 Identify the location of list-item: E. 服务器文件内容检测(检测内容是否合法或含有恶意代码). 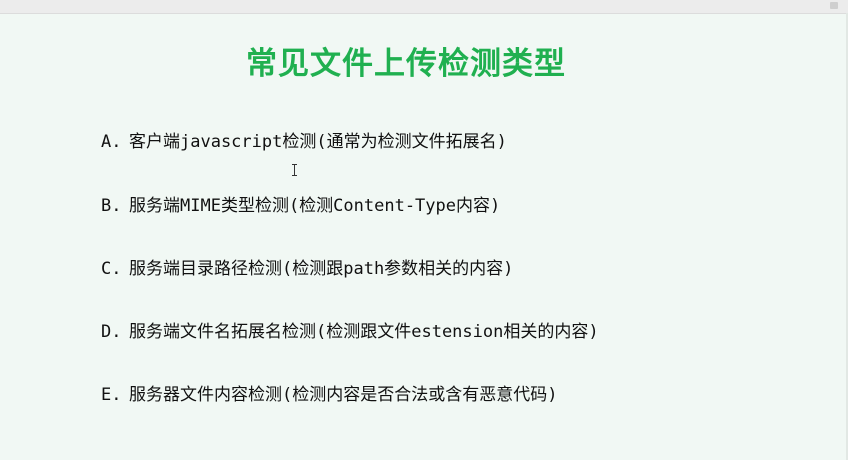
(329, 395).